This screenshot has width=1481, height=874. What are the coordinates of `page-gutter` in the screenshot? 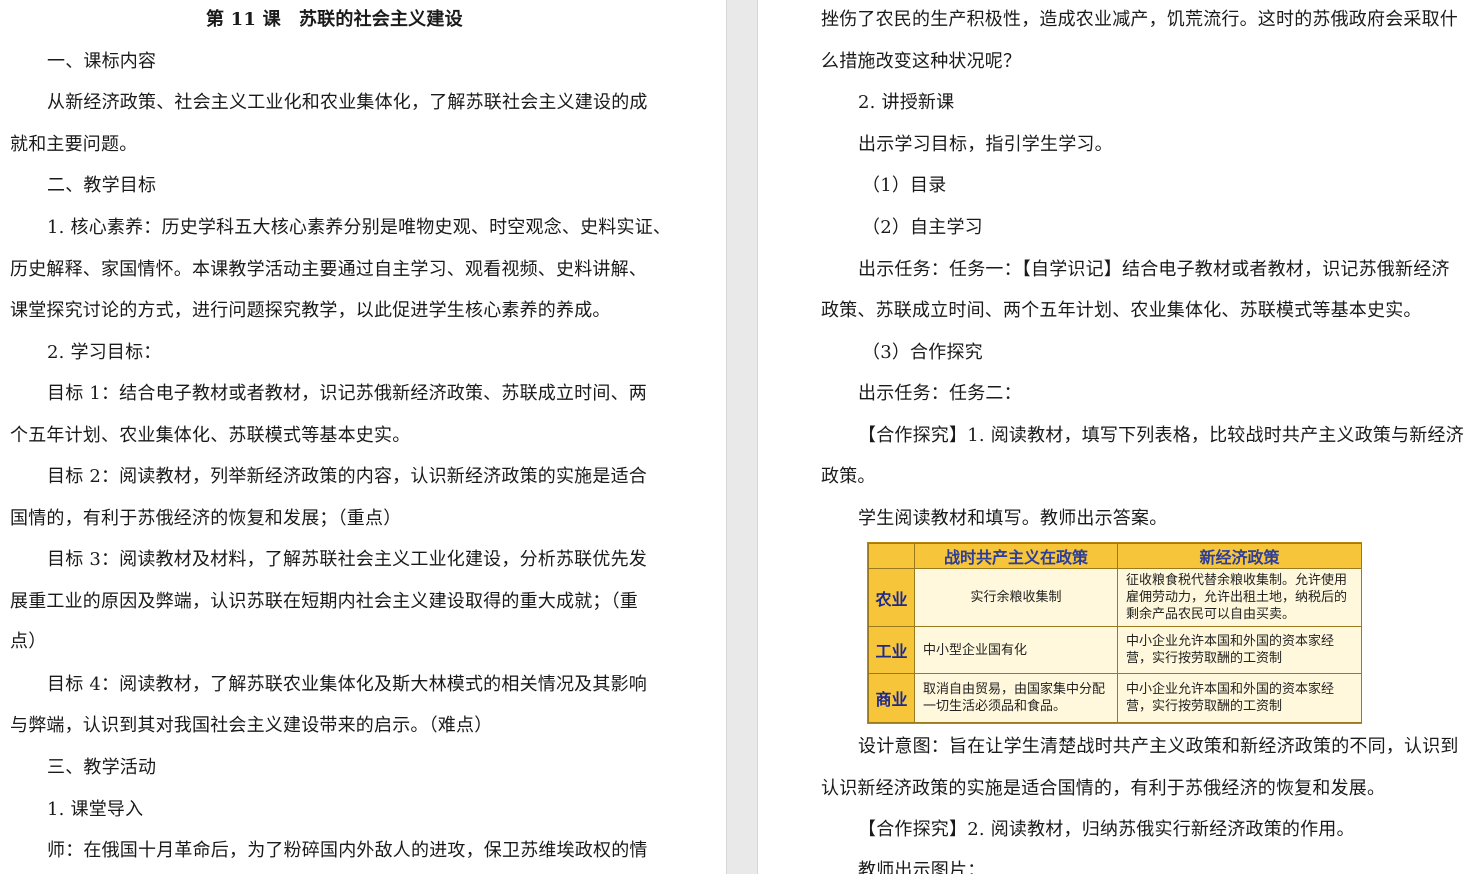 It's located at (742, 437).